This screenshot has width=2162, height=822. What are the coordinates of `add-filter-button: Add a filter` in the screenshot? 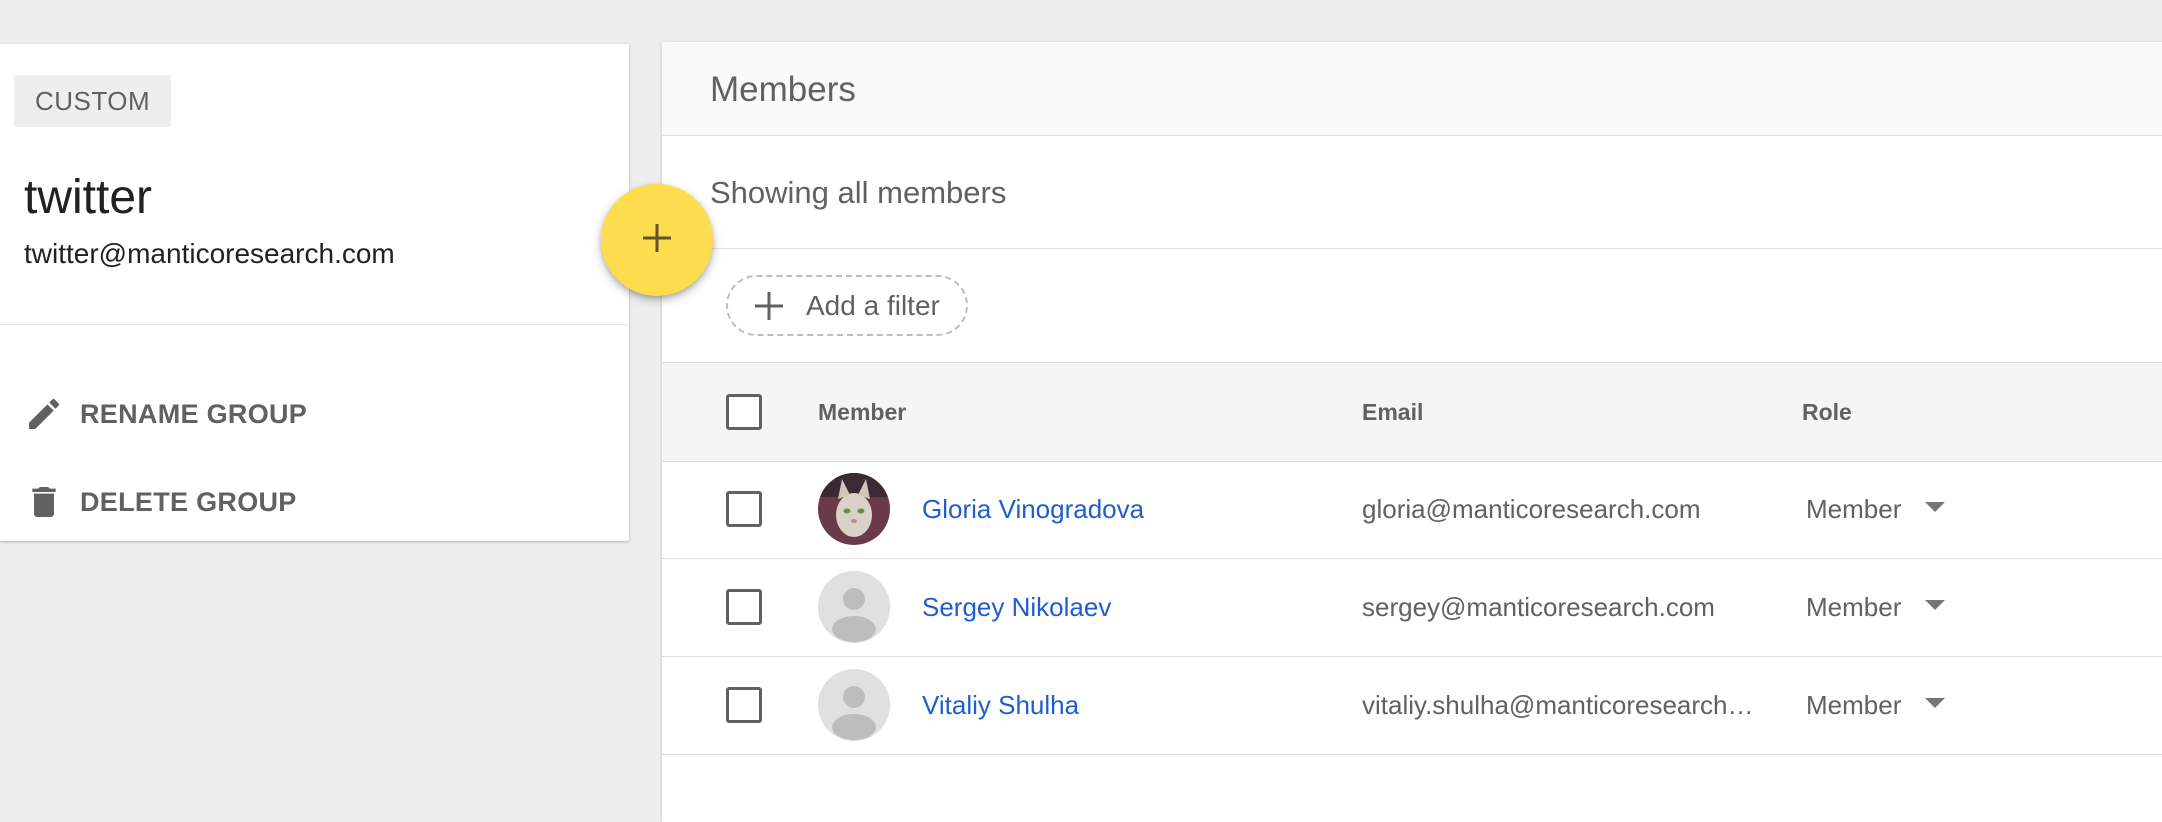 It's located at (847, 305).